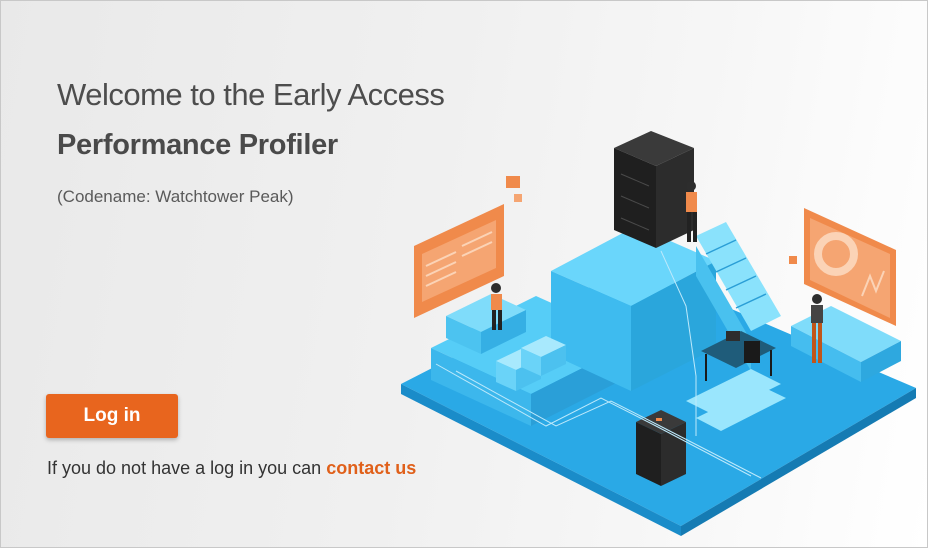 Image resolution: width=928 pixels, height=548 pixels. I want to click on welcome-heading: Welcome to the Early Access, so click(251, 94).